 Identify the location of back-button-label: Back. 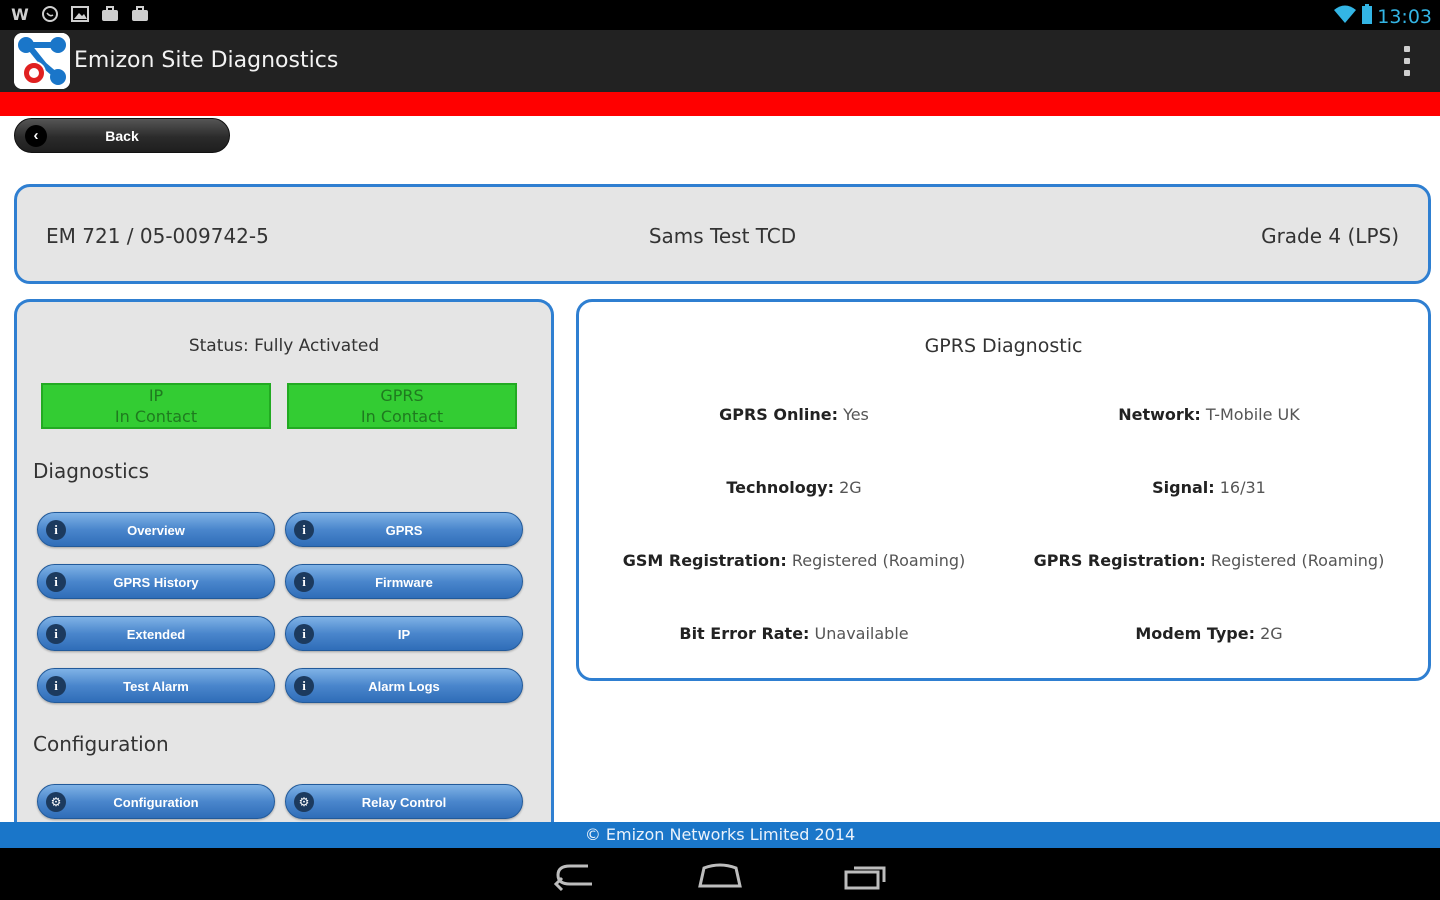
(122, 136).